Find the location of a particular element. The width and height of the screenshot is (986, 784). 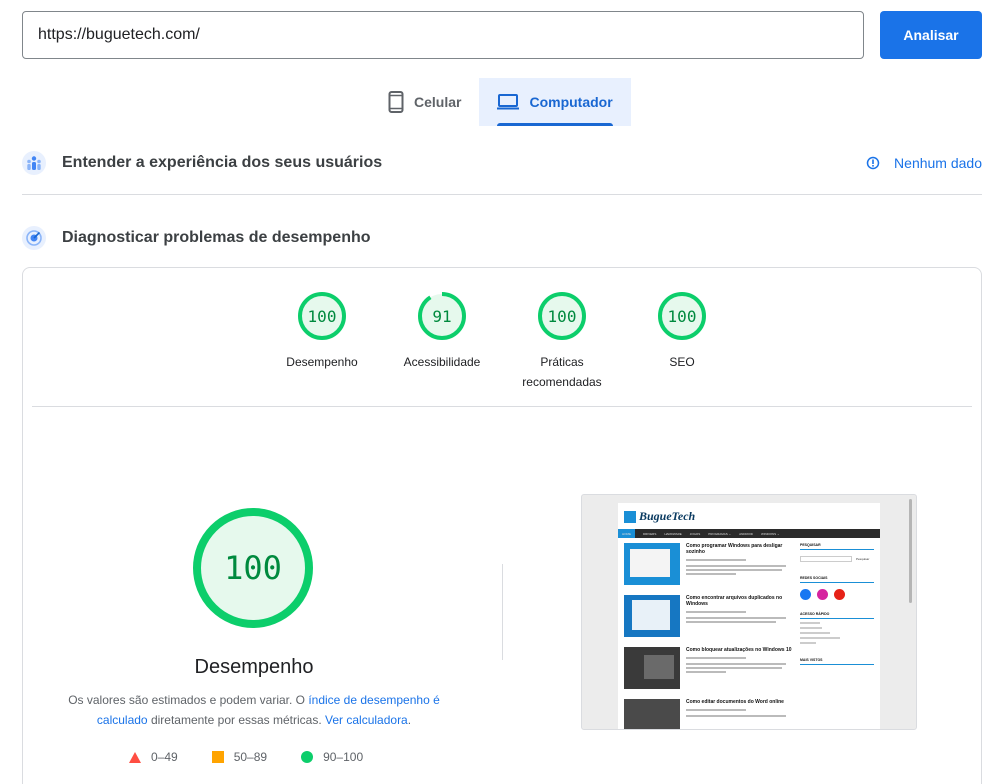

section-divider is located at coordinates (502, 194).